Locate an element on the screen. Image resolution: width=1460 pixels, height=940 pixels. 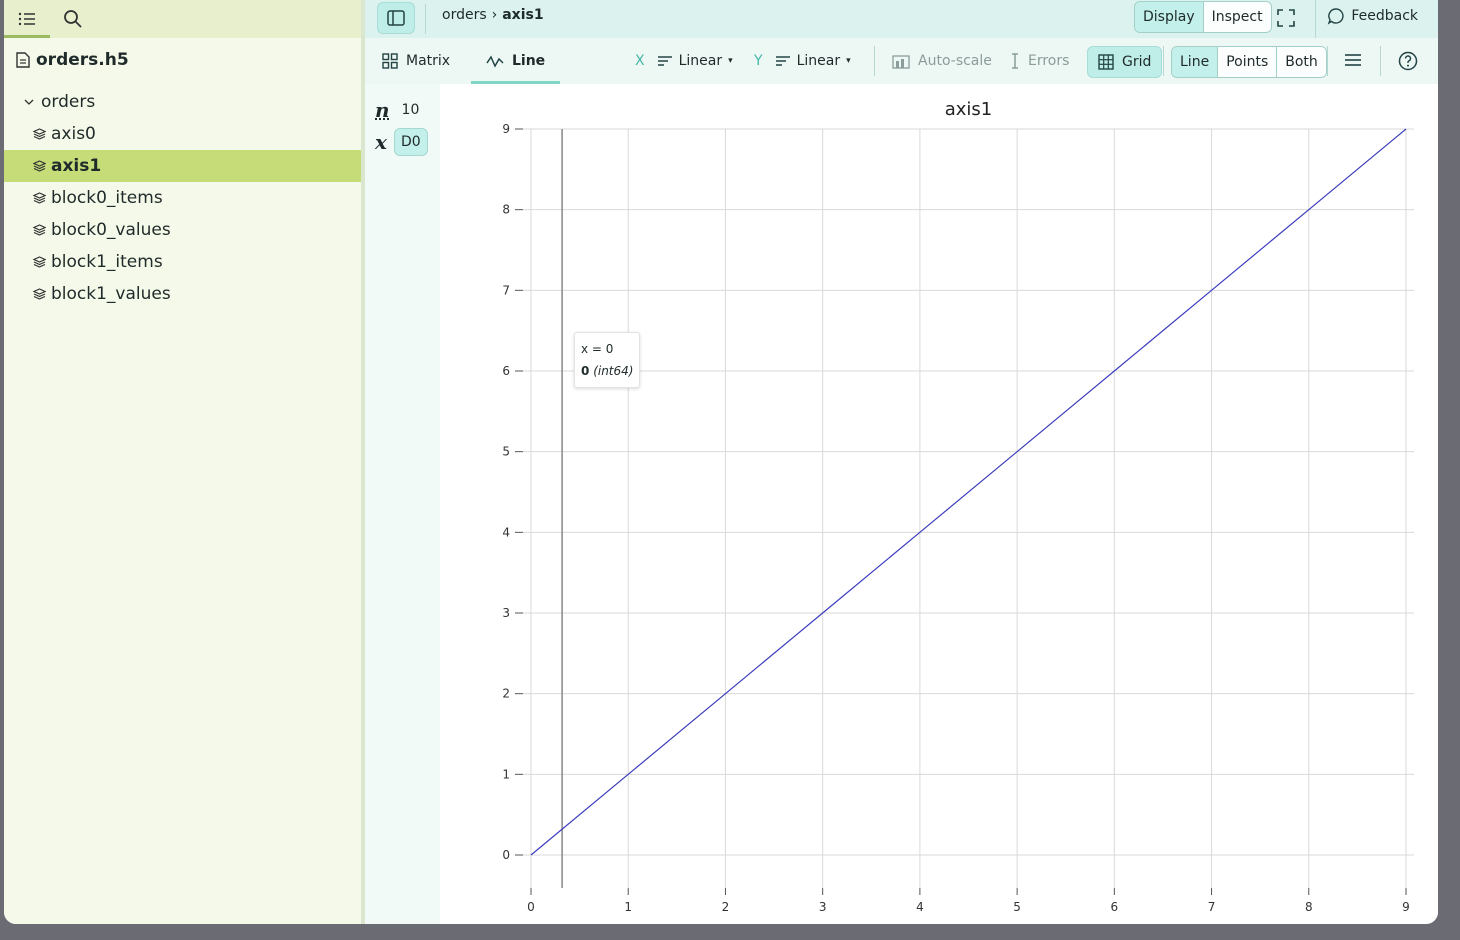
hamburger-icon is located at coordinates (1353, 60).